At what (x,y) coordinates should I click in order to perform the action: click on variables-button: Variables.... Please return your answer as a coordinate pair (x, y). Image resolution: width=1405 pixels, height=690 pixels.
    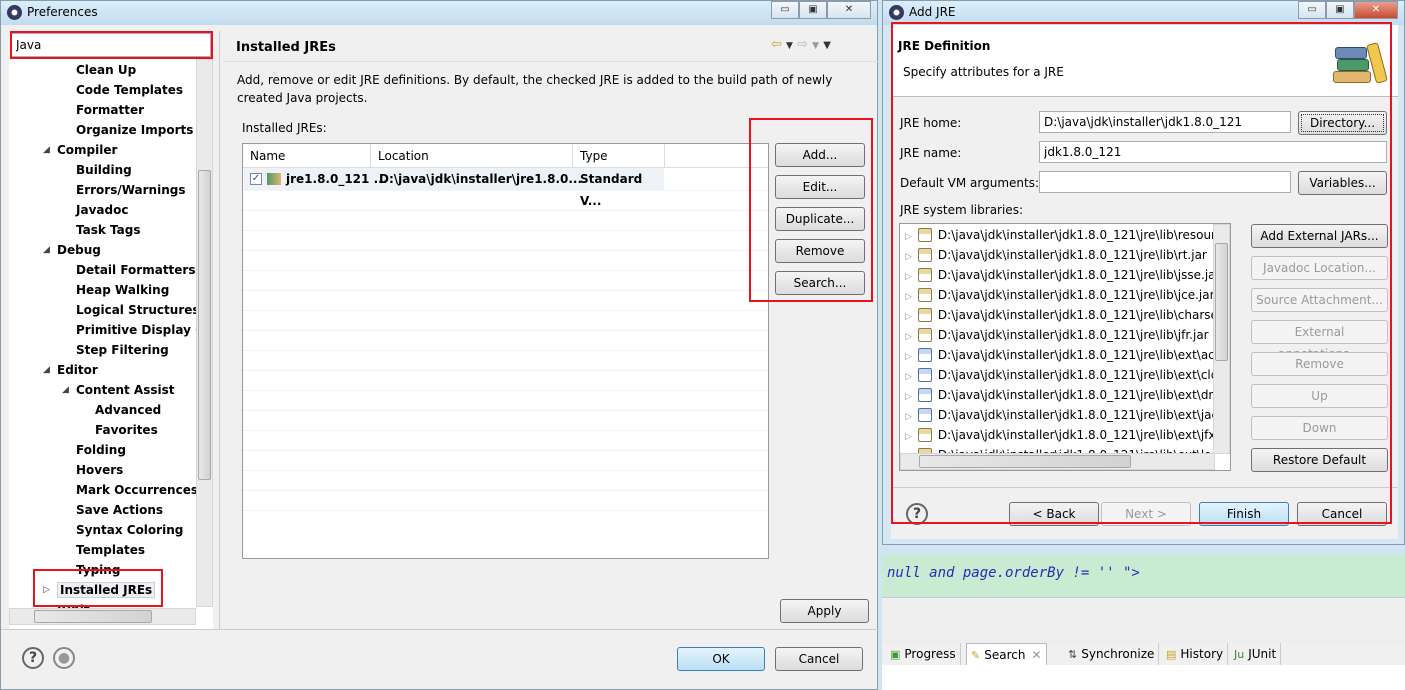
    Looking at the image, I should click on (1342, 183).